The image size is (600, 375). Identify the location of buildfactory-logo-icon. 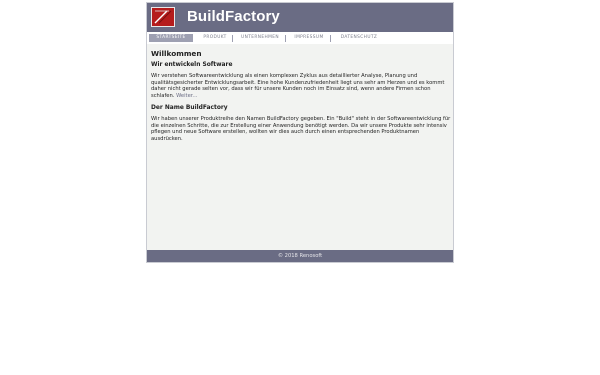
(163, 17).